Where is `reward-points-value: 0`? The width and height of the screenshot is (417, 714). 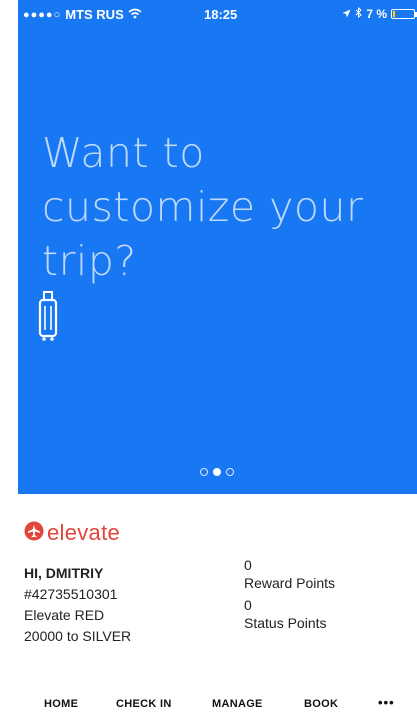 reward-points-value: 0 is located at coordinates (248, 565).